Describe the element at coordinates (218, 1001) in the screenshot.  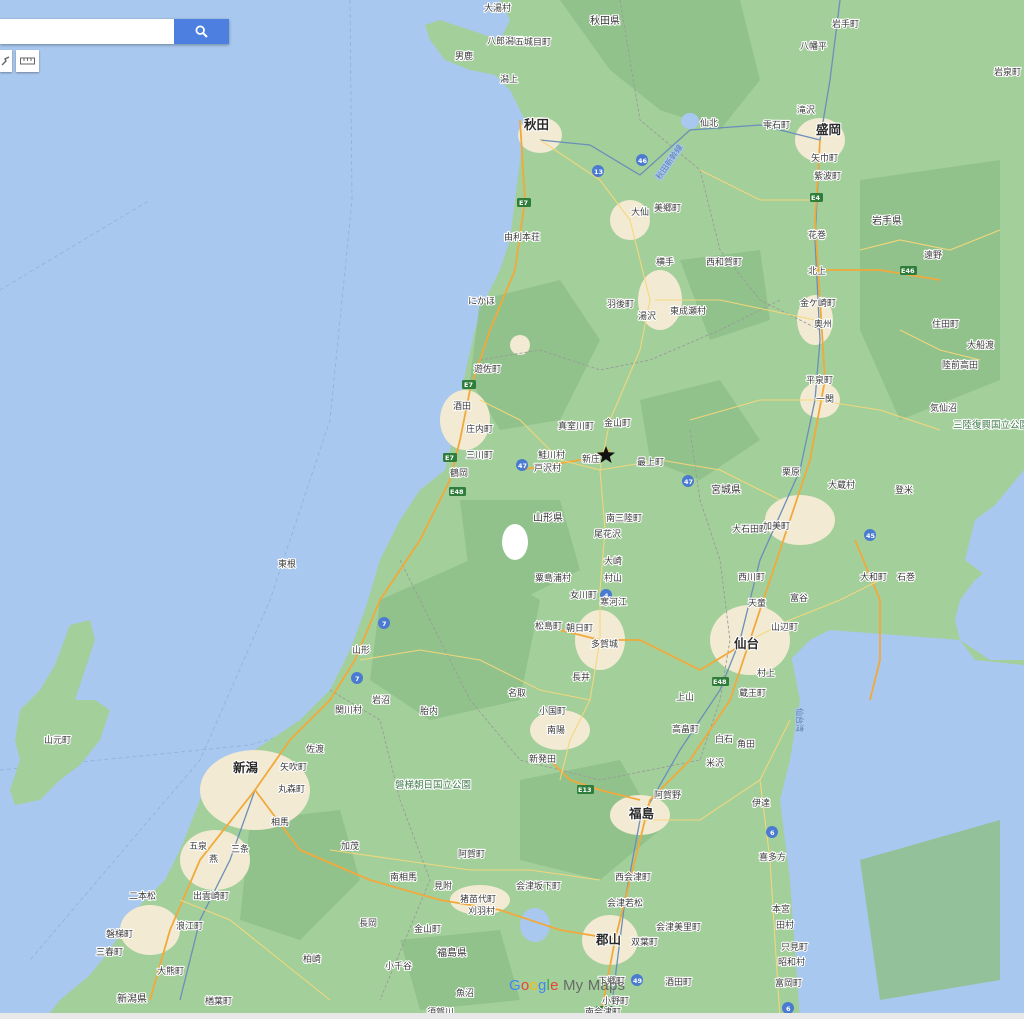
I see `town-label: 楢葉町` at that location.